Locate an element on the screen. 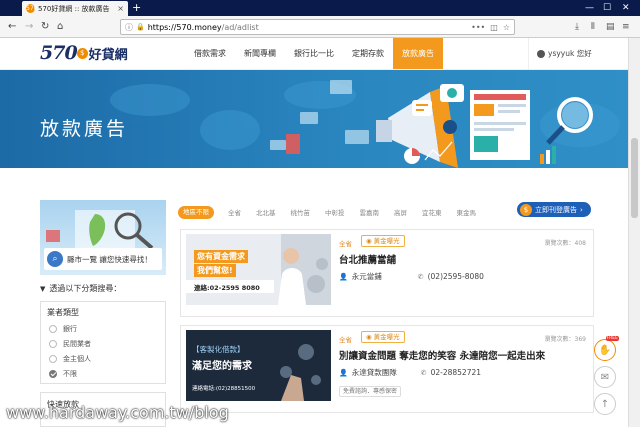 Image resolution: width=640 pixels, height=427 pixels. download-icon: ⤓ is located at coordinates (577, 27).